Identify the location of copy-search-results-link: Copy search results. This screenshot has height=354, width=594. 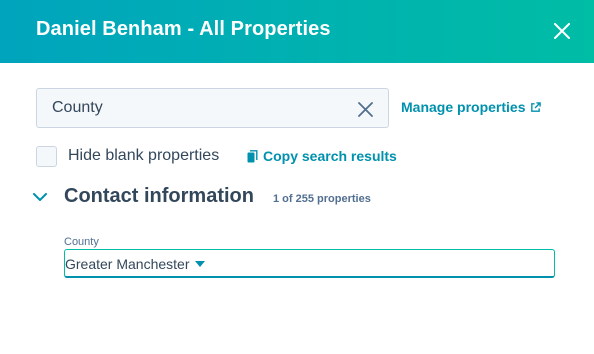
(322, 156).